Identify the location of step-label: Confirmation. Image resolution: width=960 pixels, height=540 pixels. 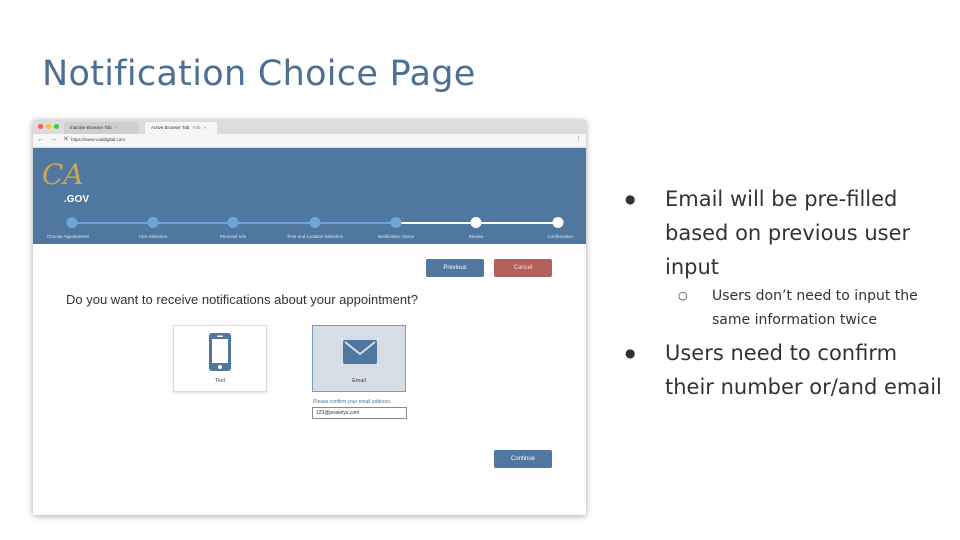
(560, 236).